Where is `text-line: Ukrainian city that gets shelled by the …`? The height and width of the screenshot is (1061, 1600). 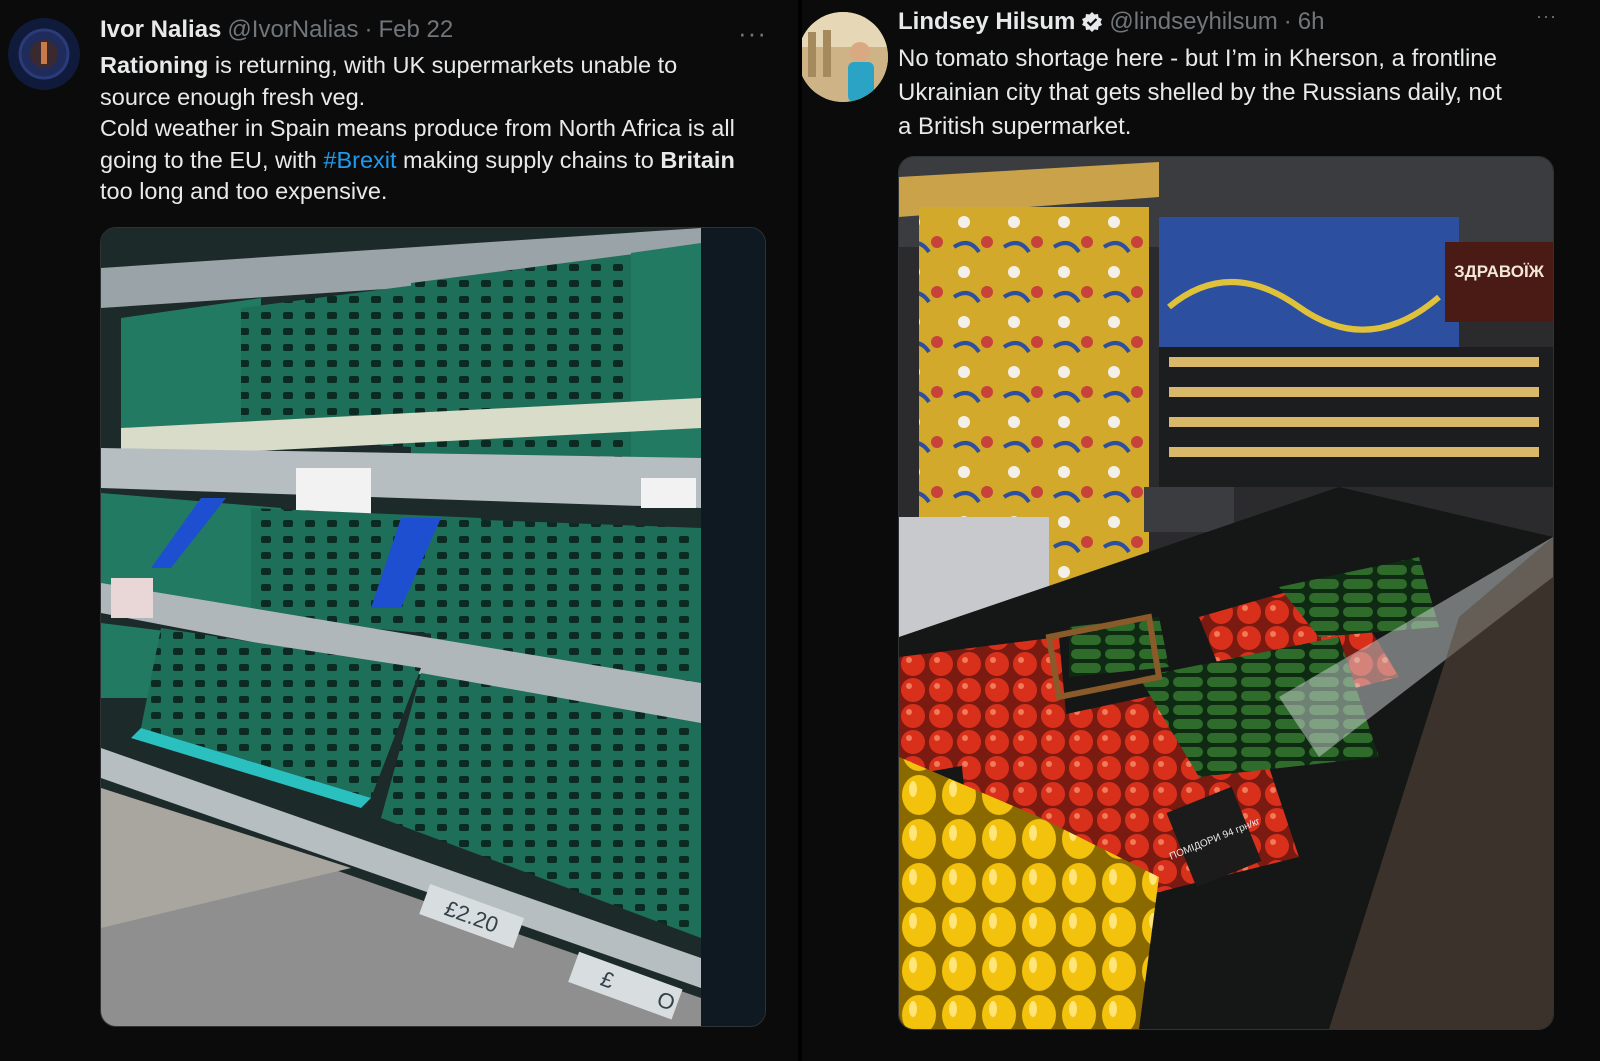 text-line: Ukrainian city that gets shelled by the … is located at coordinates (1200, 92).